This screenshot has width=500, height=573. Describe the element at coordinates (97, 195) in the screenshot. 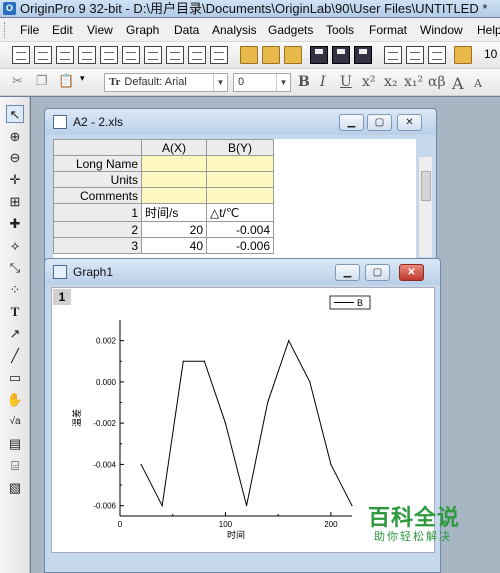

I see `row-label-comments: Comments` at that location.